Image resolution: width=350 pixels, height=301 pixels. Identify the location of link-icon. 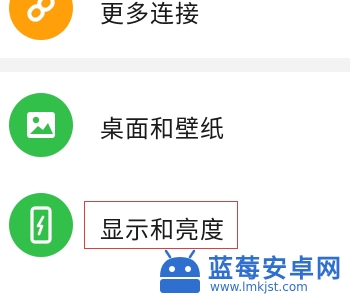
(41, 20).